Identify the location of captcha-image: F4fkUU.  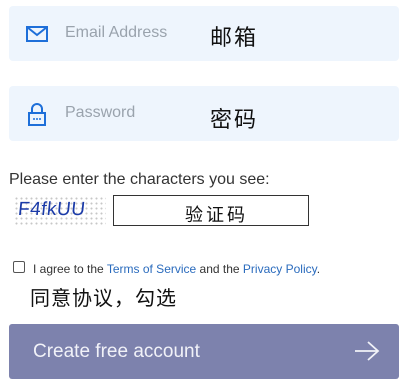
(60, 211).